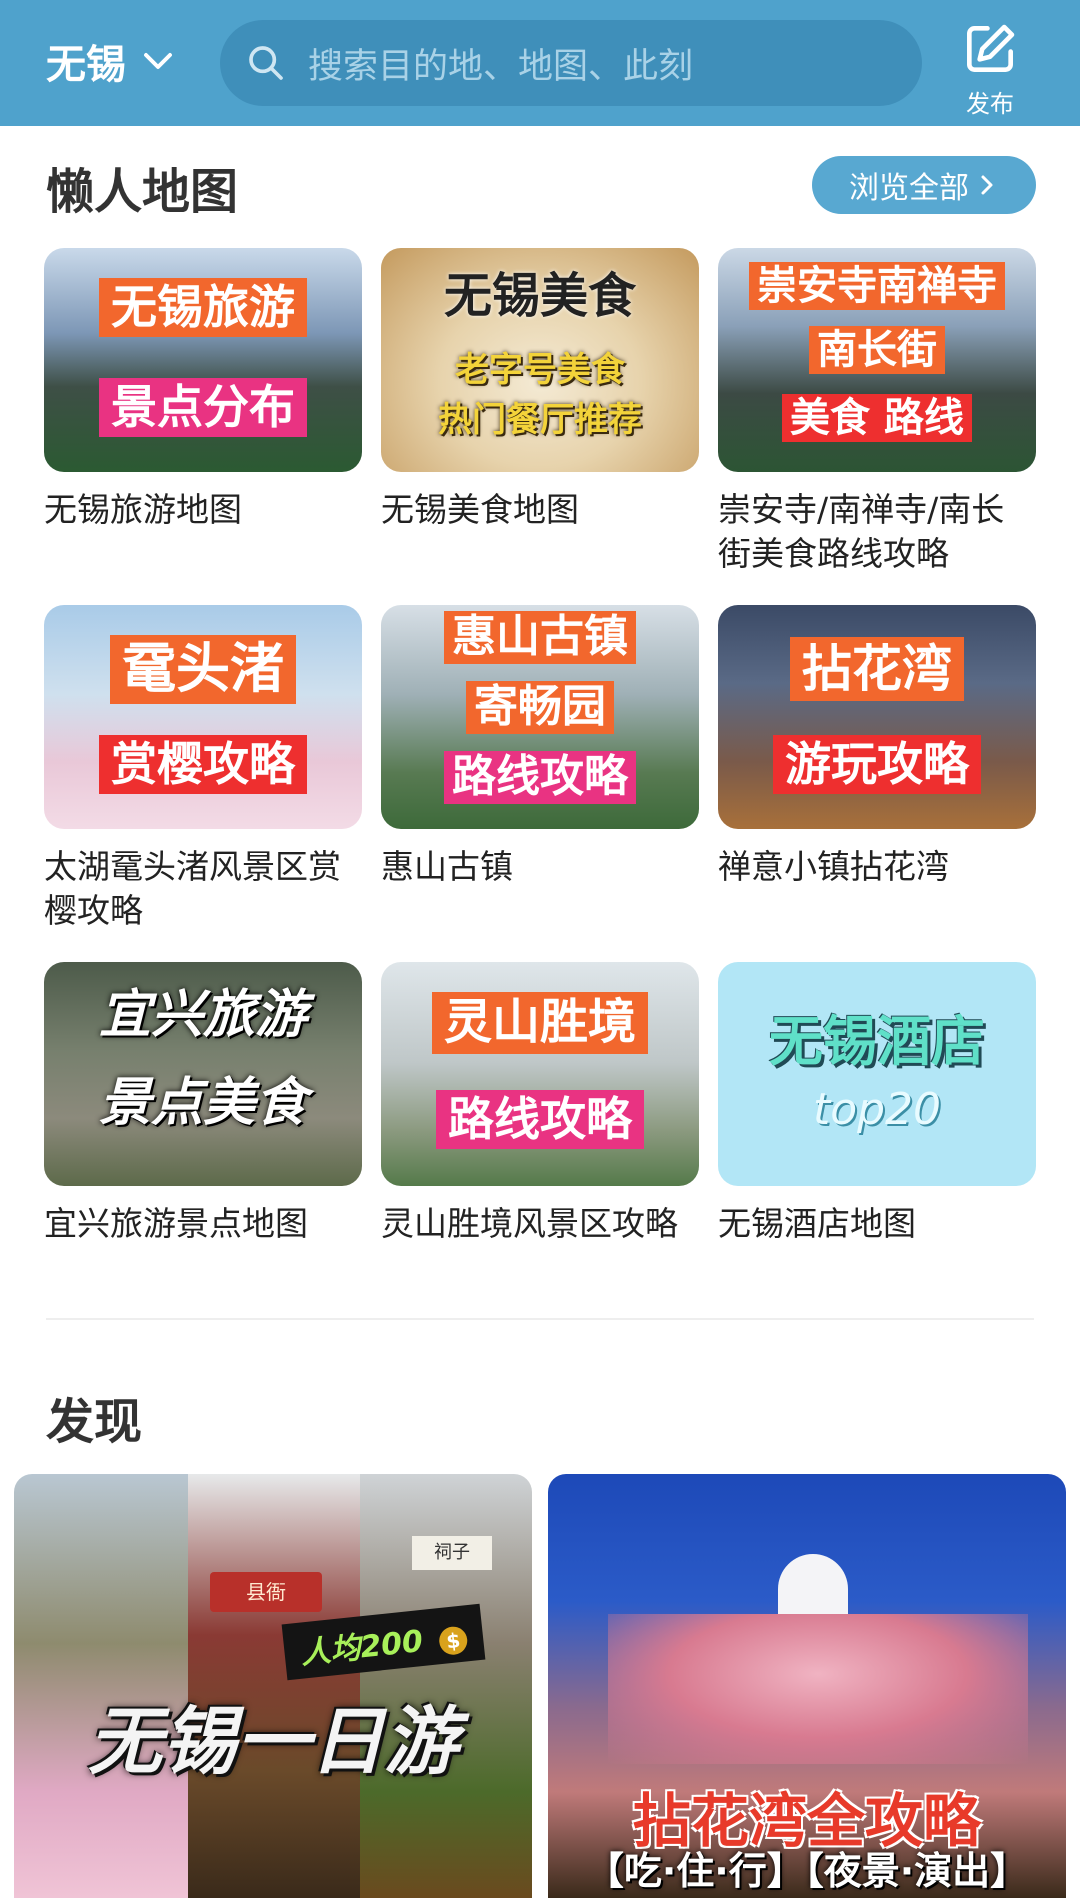  I want to click on map-card: 无锡美食 老字号美食 热门餐厅推荐 无锡美食地图, so click(540, 390).